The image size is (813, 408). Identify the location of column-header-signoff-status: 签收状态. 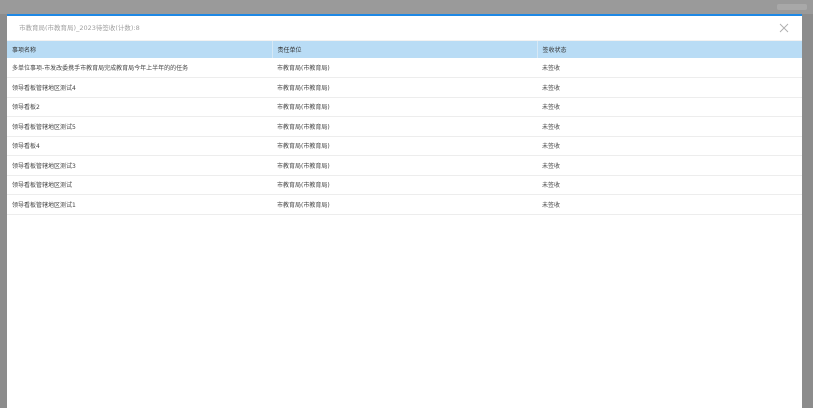
(669, 49).